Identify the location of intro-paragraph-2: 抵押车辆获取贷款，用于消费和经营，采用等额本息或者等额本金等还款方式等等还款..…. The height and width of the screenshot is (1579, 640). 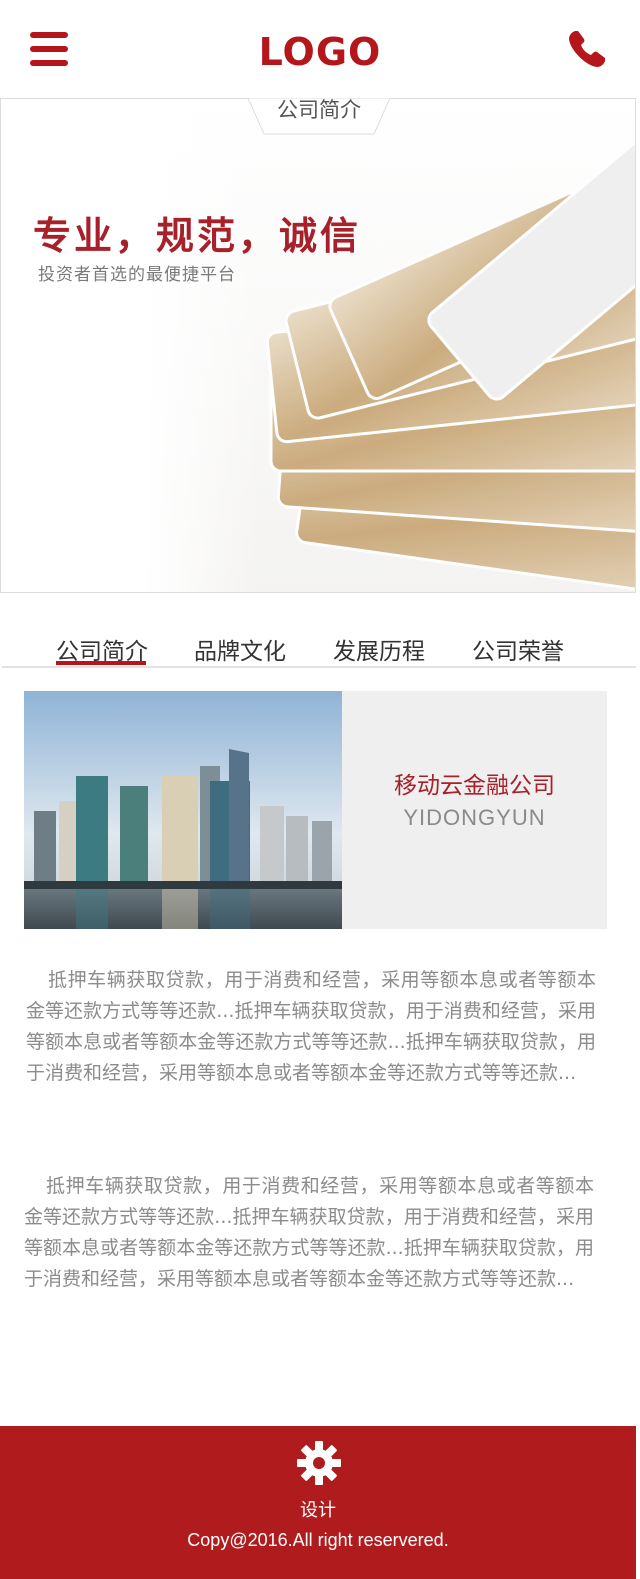
(309, 1232).